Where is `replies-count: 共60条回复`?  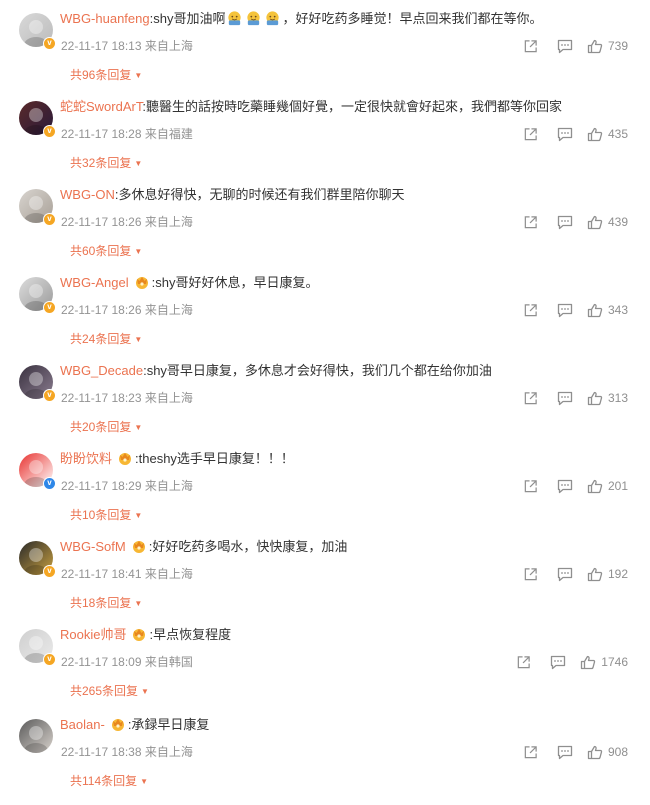
replies-count: 共60条回复 is located at coordinates (101, 251).